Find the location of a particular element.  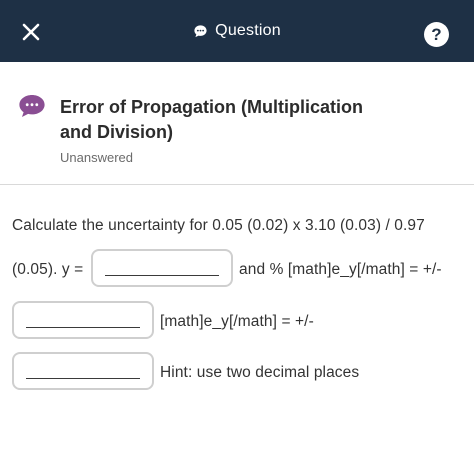

help-circle-icon: ? is located at coordinates (436, 35).